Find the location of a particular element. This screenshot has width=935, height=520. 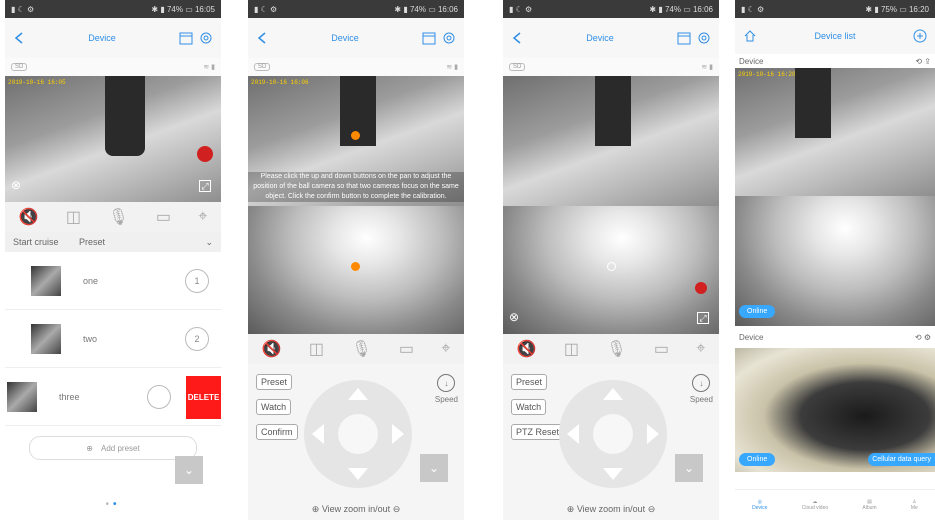

delete-button: DELETE is located at coordinates (203, 397).